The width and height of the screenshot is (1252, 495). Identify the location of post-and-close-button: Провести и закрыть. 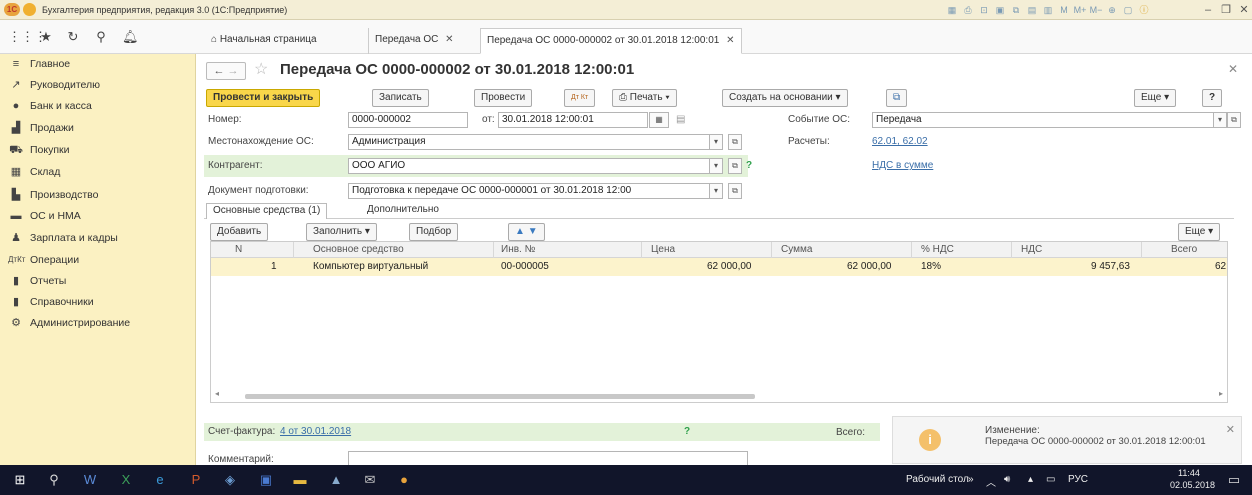
(263, 98).